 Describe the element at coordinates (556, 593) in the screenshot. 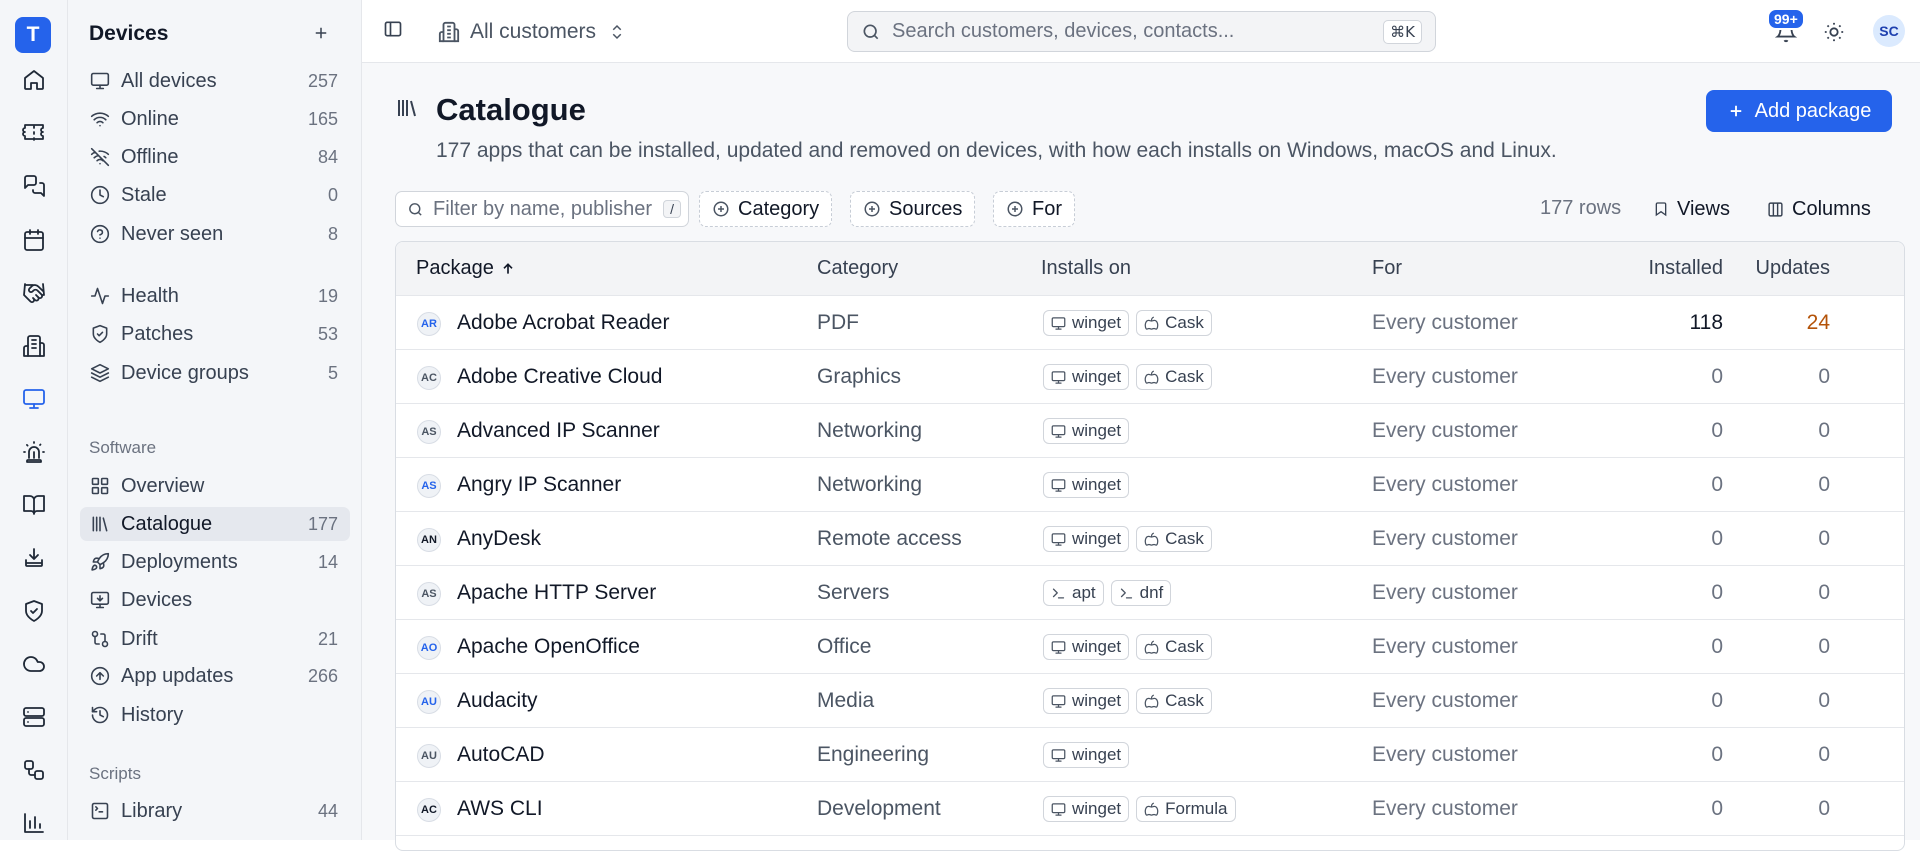

I see `package-name: Apache HTTP Server` at that location.